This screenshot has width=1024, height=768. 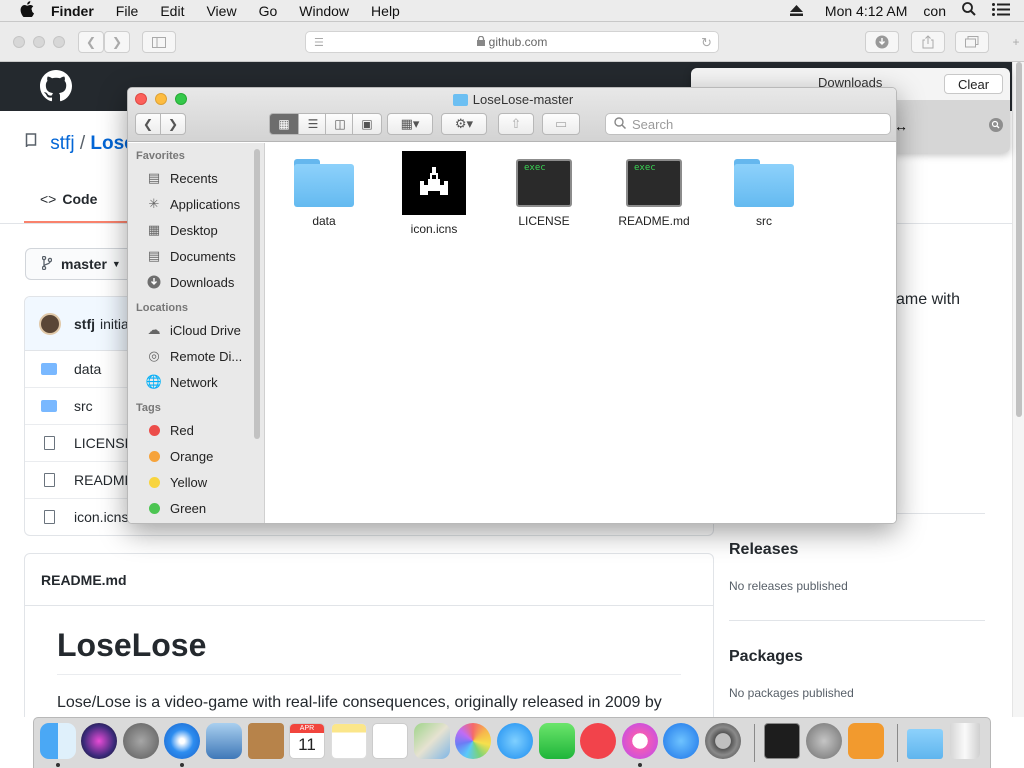 What do you see at coordinates (866, 741) in the screenshot?
I see `home-icon` at bounding box center [866, 741].